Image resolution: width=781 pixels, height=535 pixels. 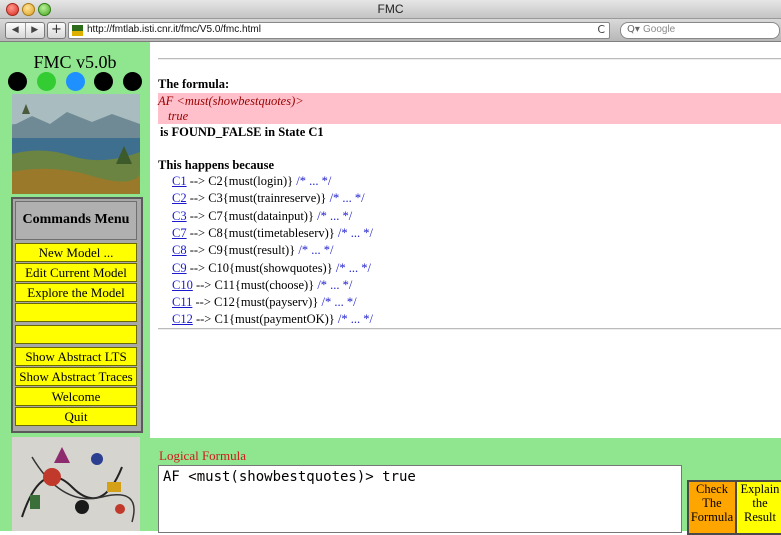 I want to click on explanation-step: C11 --> C12{must(payserv)} /* ... */, so click(x=264, y=302).